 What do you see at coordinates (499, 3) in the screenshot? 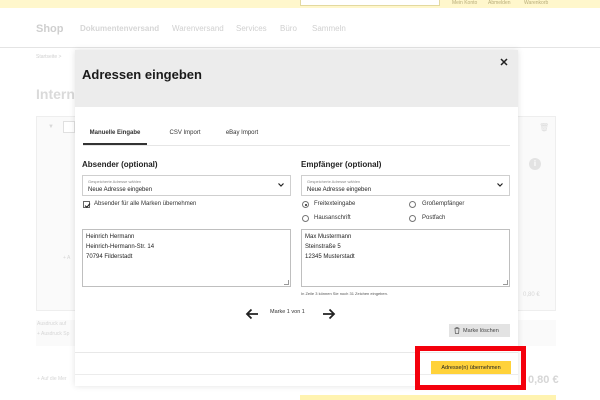
I see `logout-link: Abmelden` at bounding box center [499, 3].